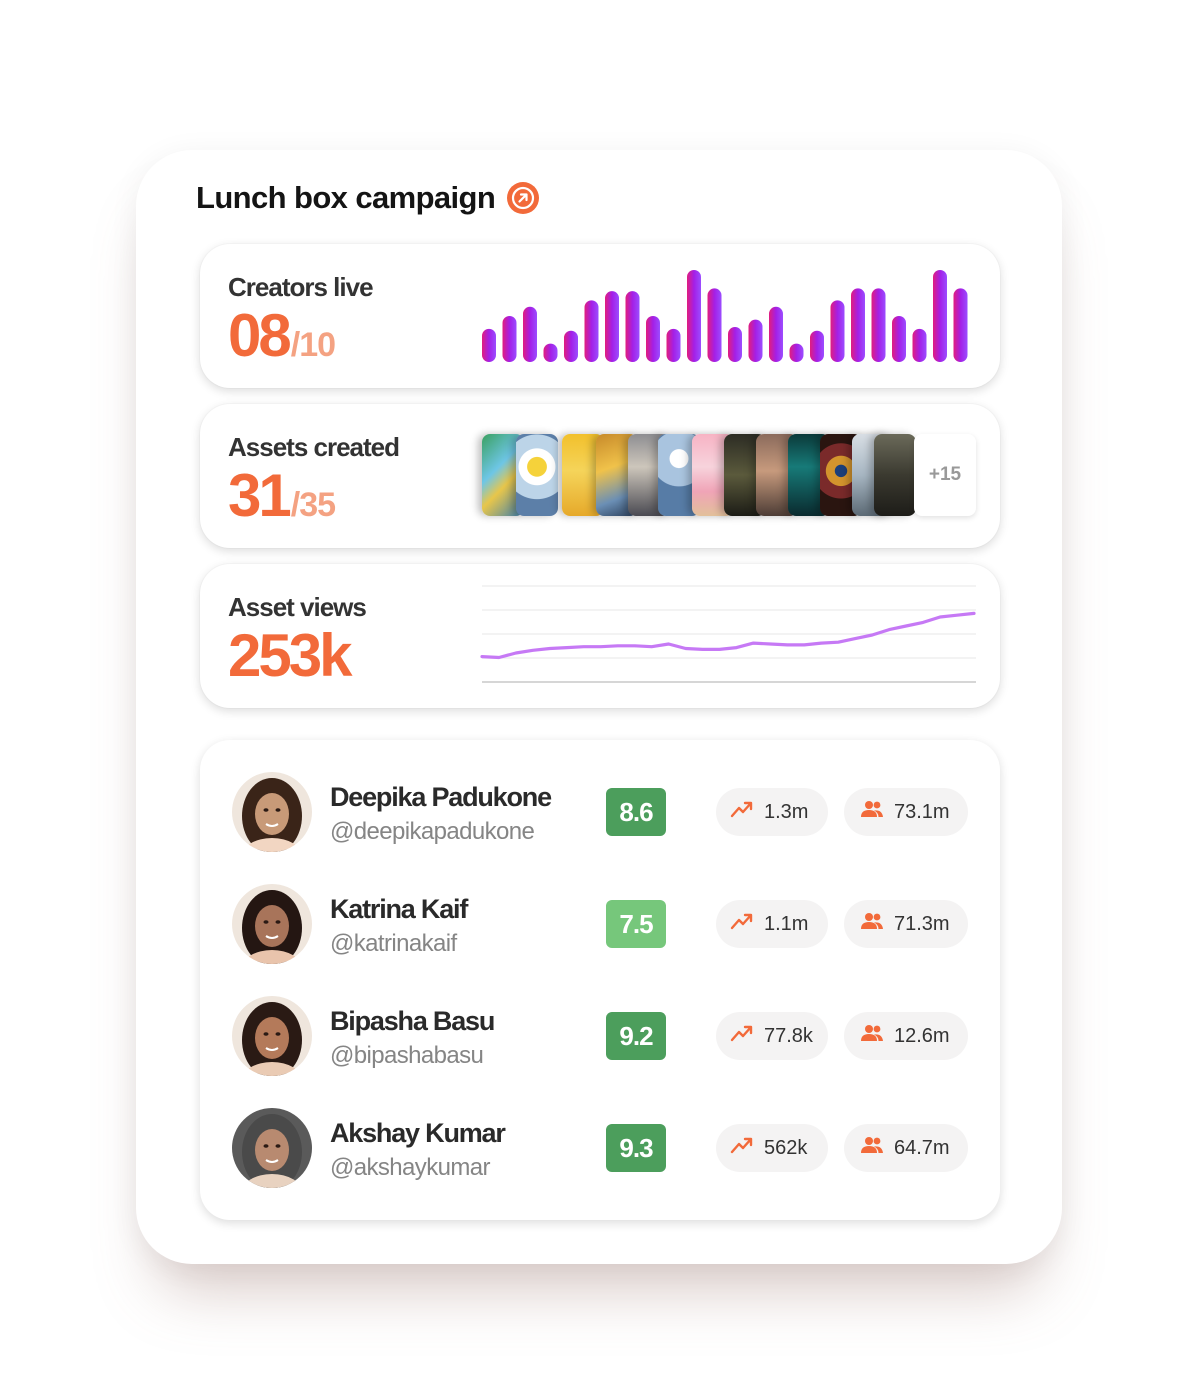 Image resolution: width=1200 pixels, height=1400 pixels. I want to click on creator-name: Akshay Kumar, so click(418, 1133).